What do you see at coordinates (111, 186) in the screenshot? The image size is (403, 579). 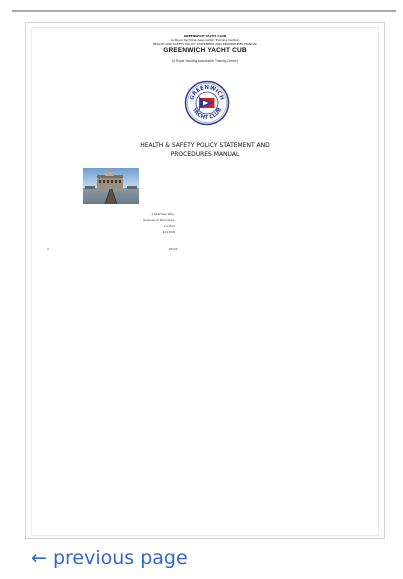 I see `pier-photo` at bounding box center [111, 186].